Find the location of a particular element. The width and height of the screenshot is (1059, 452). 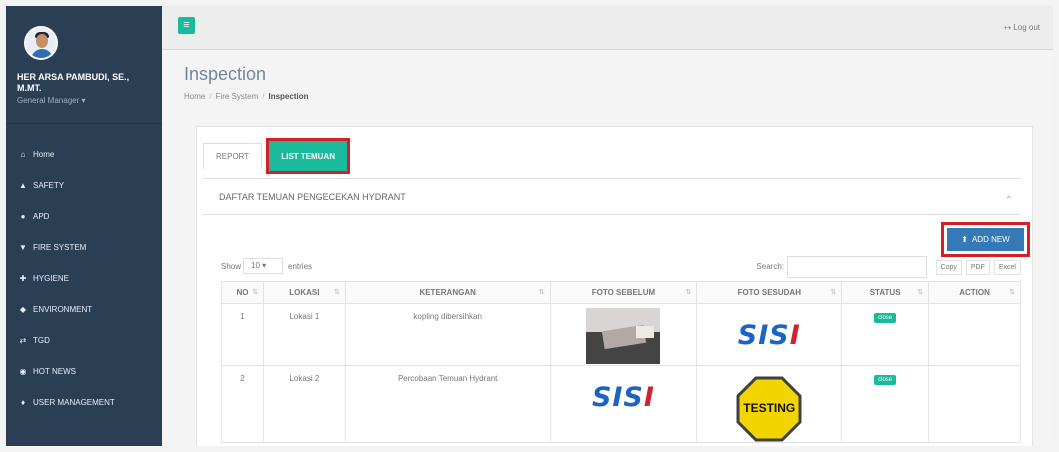

tab-report: REPORT is located at coordinates (233, 156).